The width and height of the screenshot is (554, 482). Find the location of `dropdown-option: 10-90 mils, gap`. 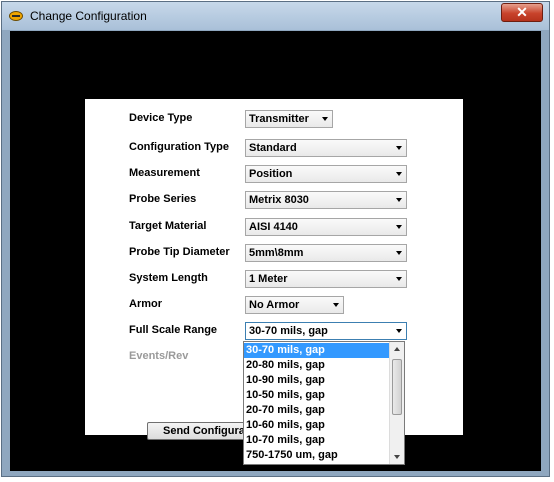

dropdown-option: 10-90 mils, gap is located at coordinates (316, 380).